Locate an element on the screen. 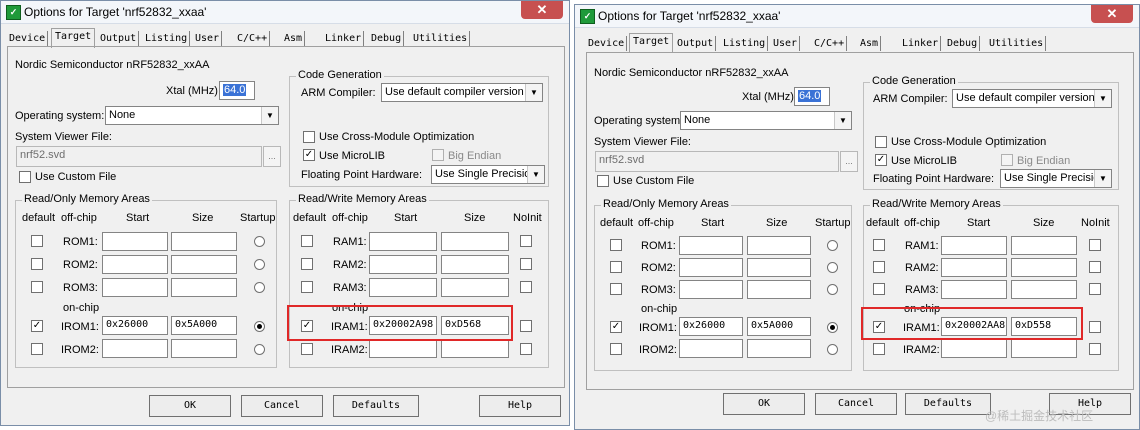 Image resolution: width=1140 pixels, height=430 pixels. tab-utilities: Utilities is located at coordinates (1017, 43).